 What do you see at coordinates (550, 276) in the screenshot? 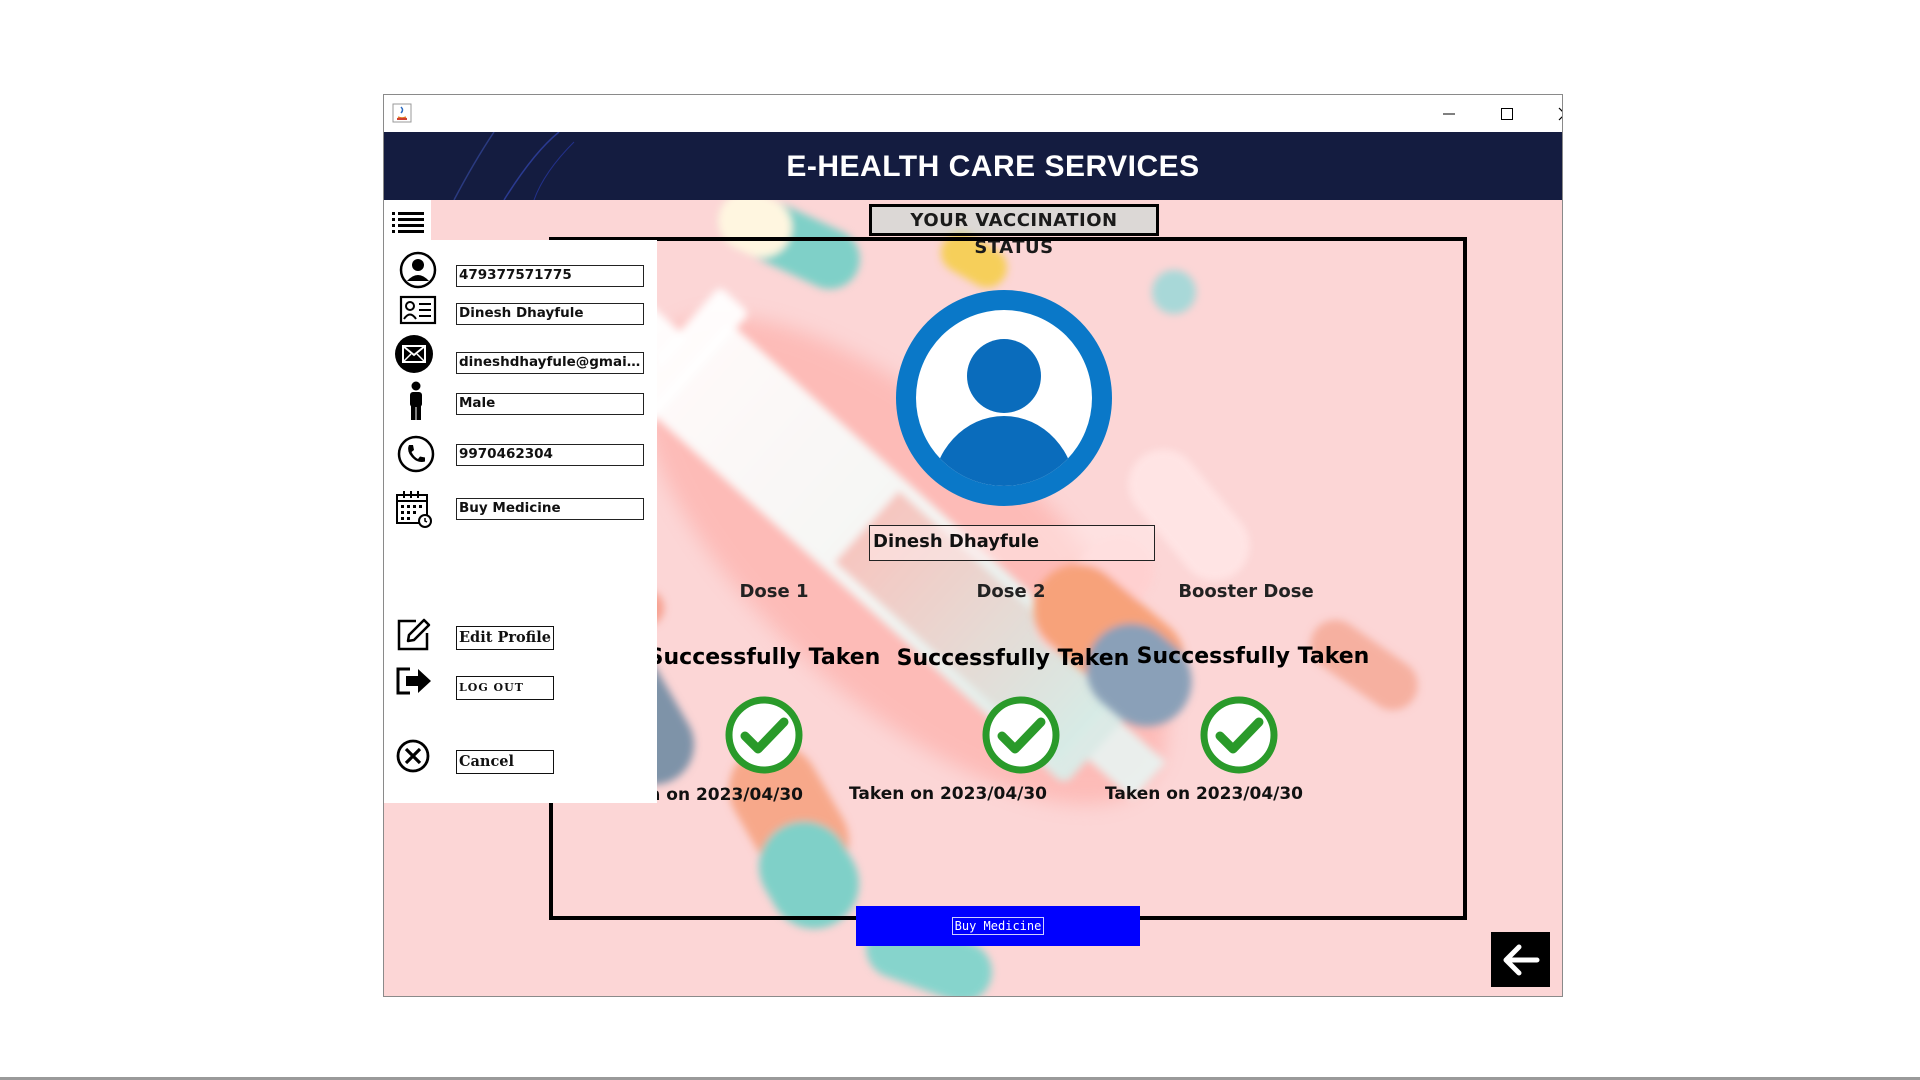
I see `user-id-field: 479377571775` at bounding box center [550, 276].